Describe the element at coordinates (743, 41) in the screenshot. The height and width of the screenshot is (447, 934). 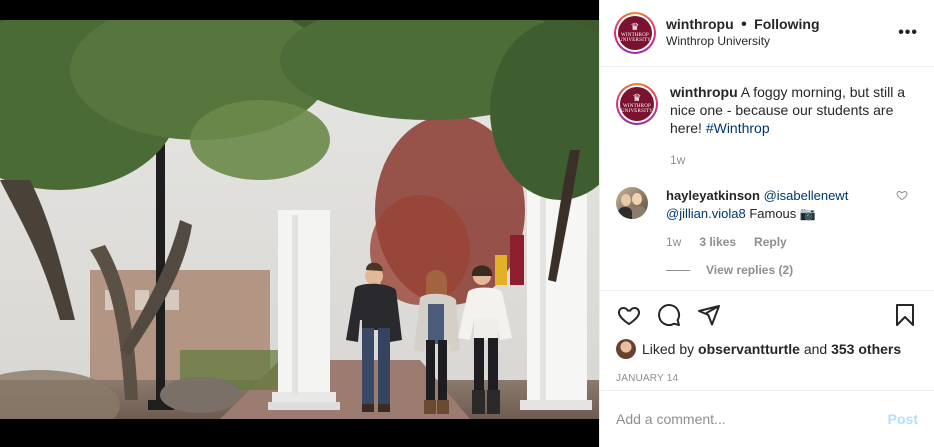
I see `location-link: Winthrop University` at that location.